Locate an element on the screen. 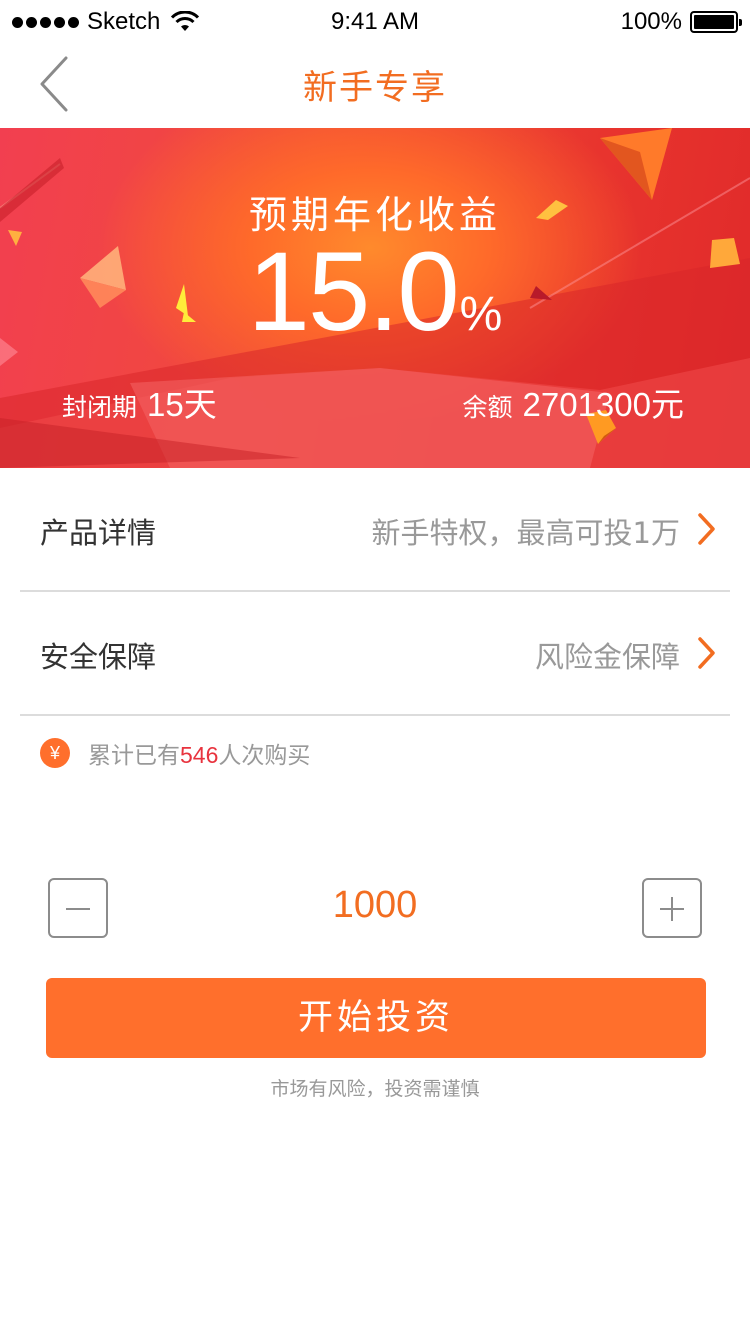 This screenshot has height=1334, width=750. status-right: 100% is located at coordinates (681, 22).